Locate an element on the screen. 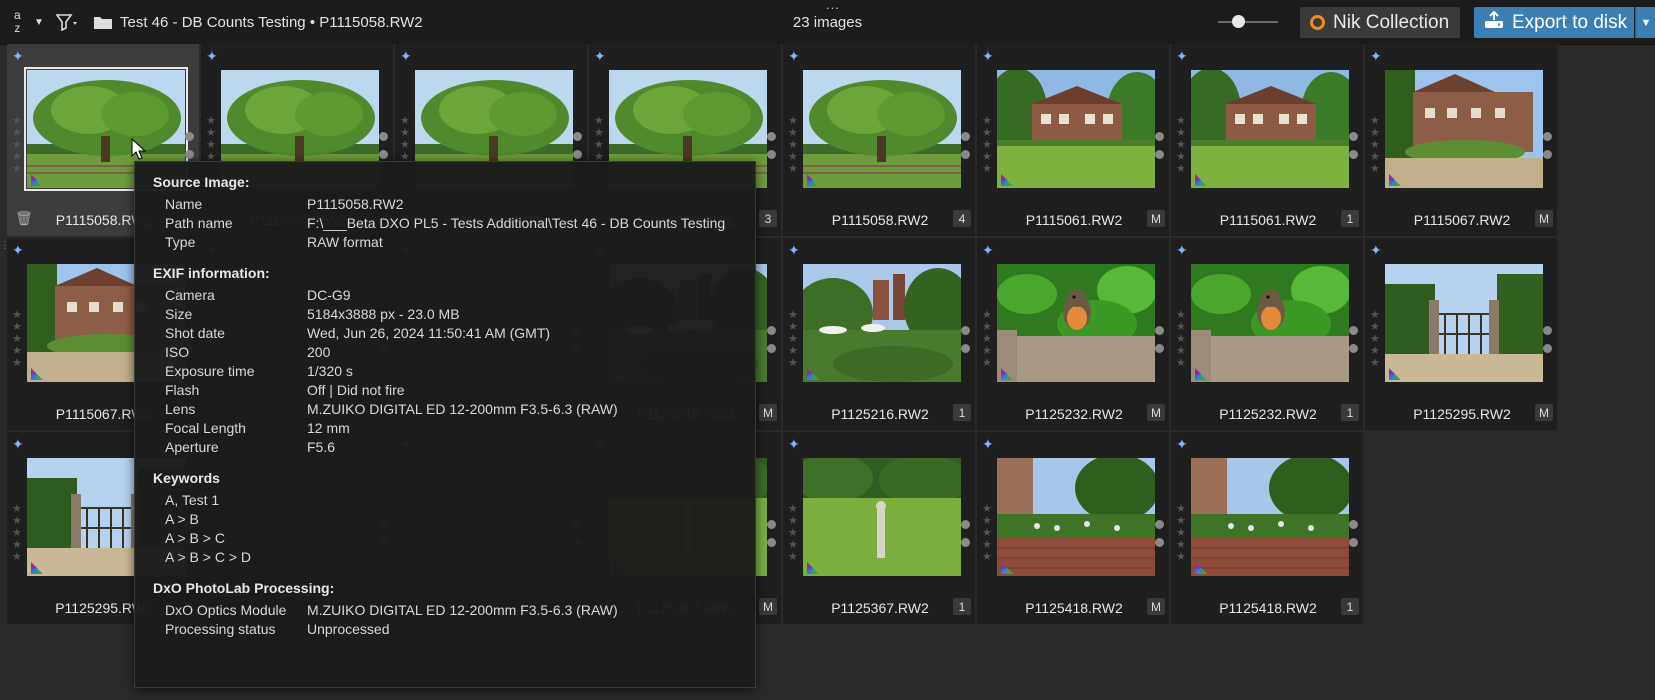 This screenshot has height=700, width=1655. image-thumbnail-cell: ✦ ★ ★ ★ ★ ★ P1115067.RW2 M is located at coordinates (1462, 141).